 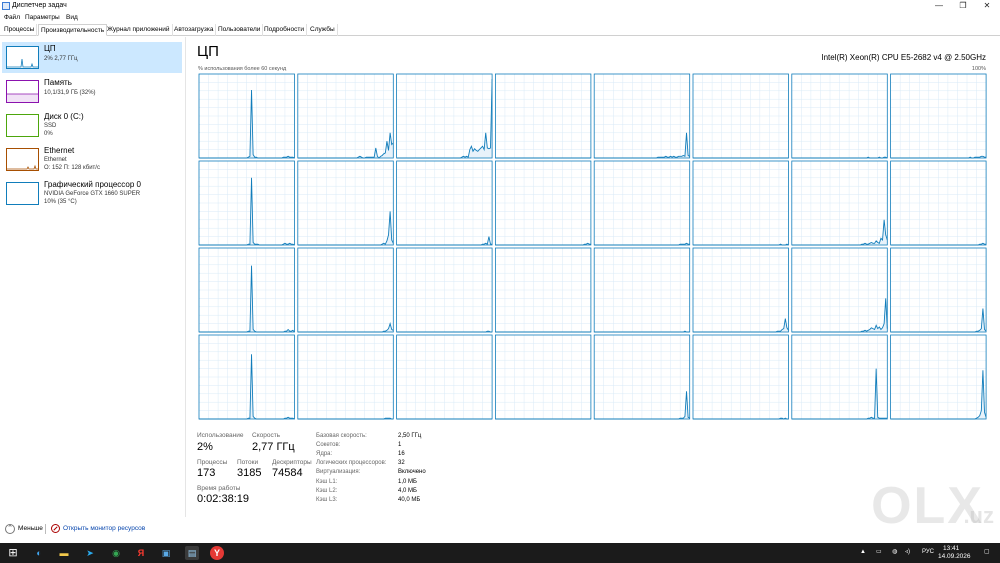 What do you see at coordinates (70, 93) in the screenshot?
I see `sidebar-item-sub: 10,1/31,9 ГБ (32%)` at bounding box center [70, 93].